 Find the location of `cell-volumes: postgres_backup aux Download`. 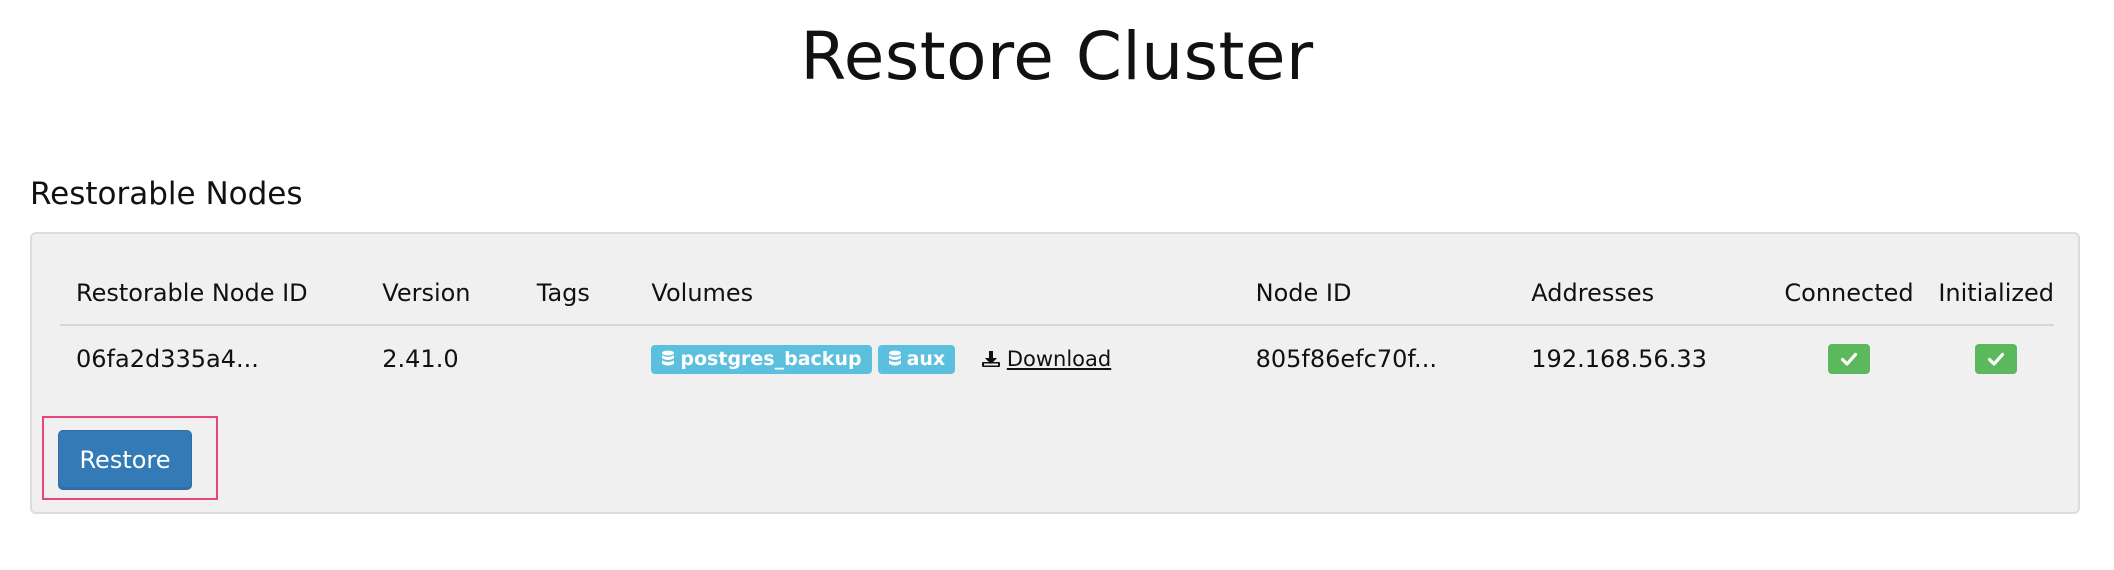

cell-volumes: postgres_backup aux Download is located at coordinates (937, 358).